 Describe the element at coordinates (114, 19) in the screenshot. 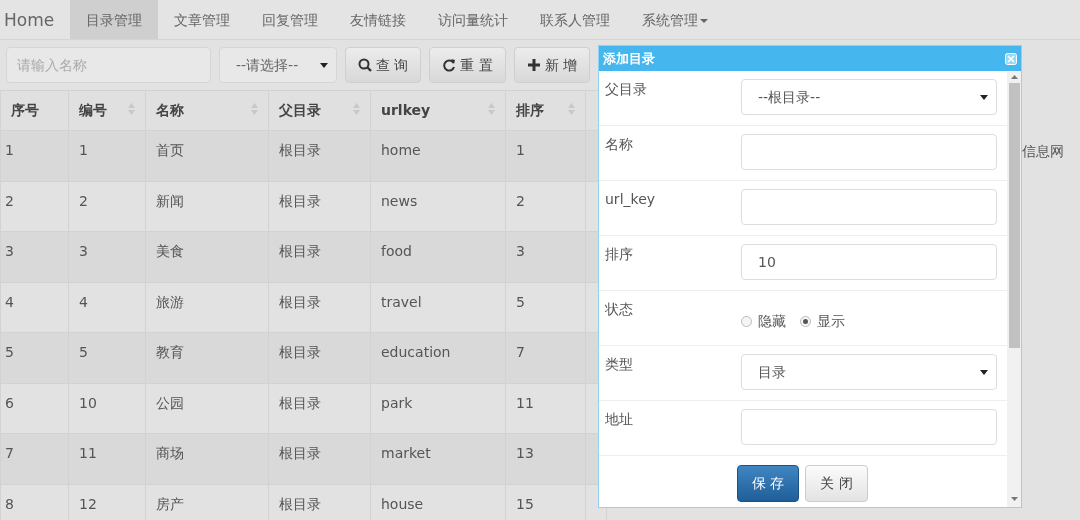

I see `nav-tab: 目录管理` at that location.